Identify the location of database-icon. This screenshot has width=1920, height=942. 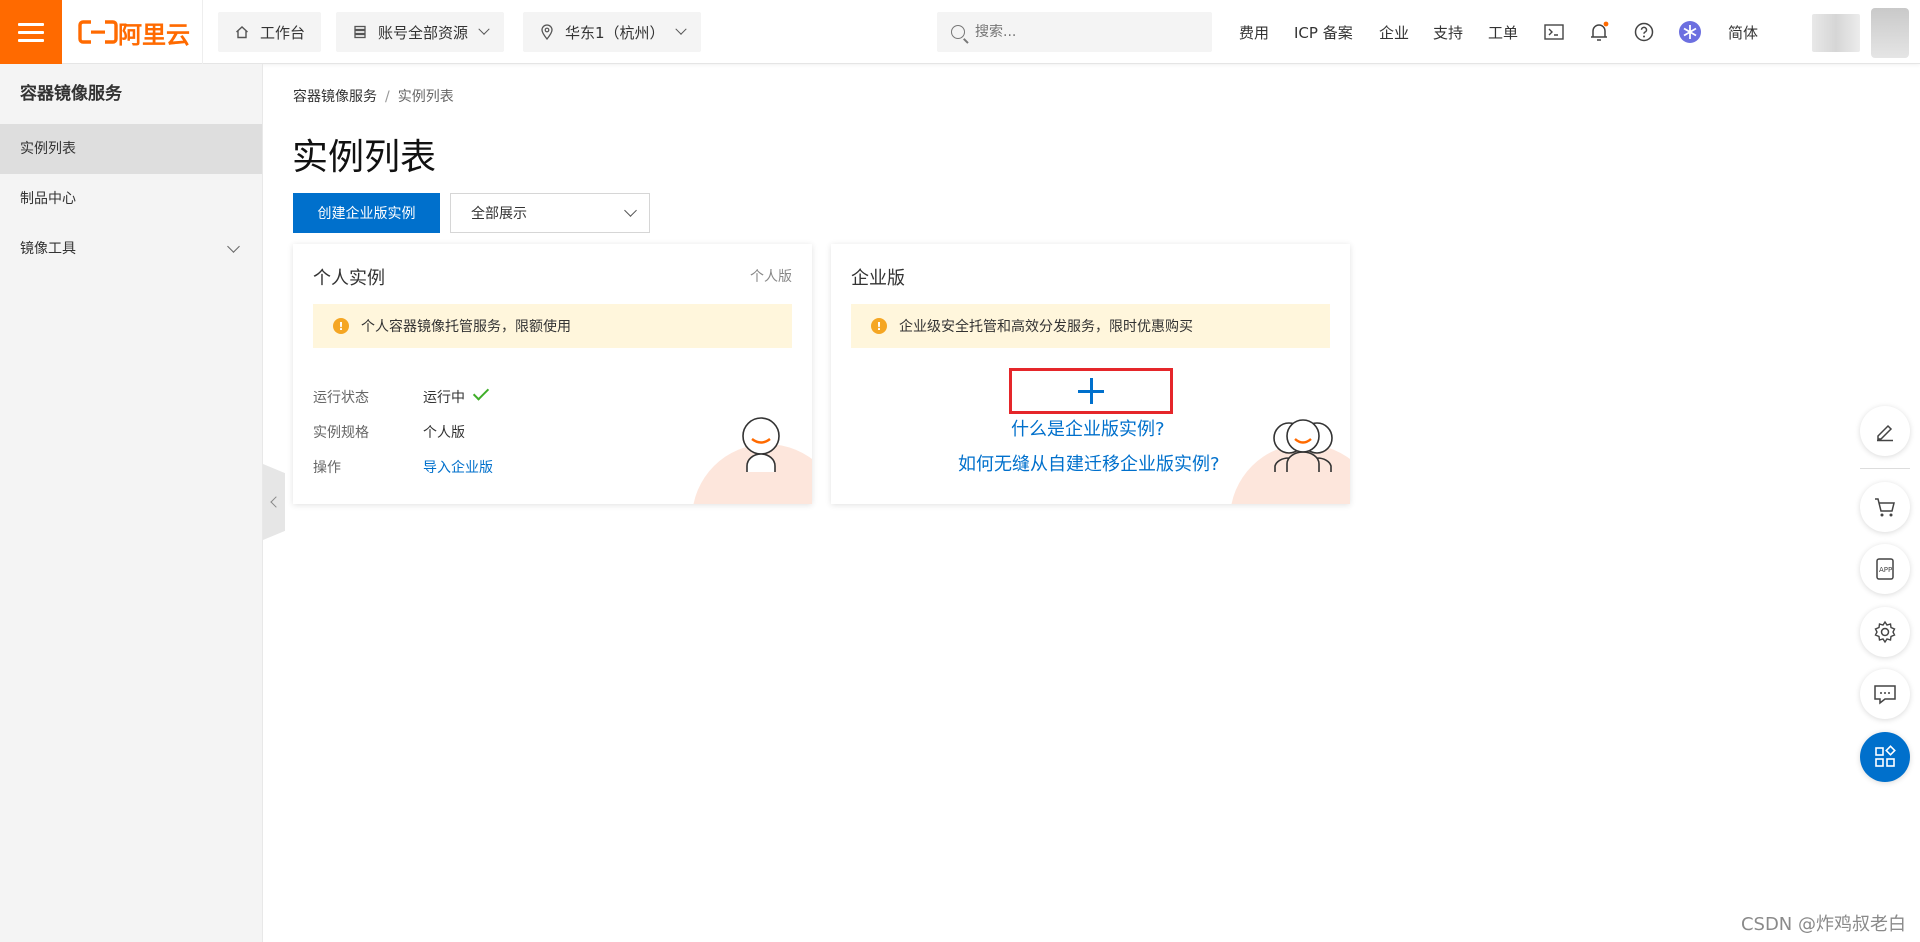
(360, 32).